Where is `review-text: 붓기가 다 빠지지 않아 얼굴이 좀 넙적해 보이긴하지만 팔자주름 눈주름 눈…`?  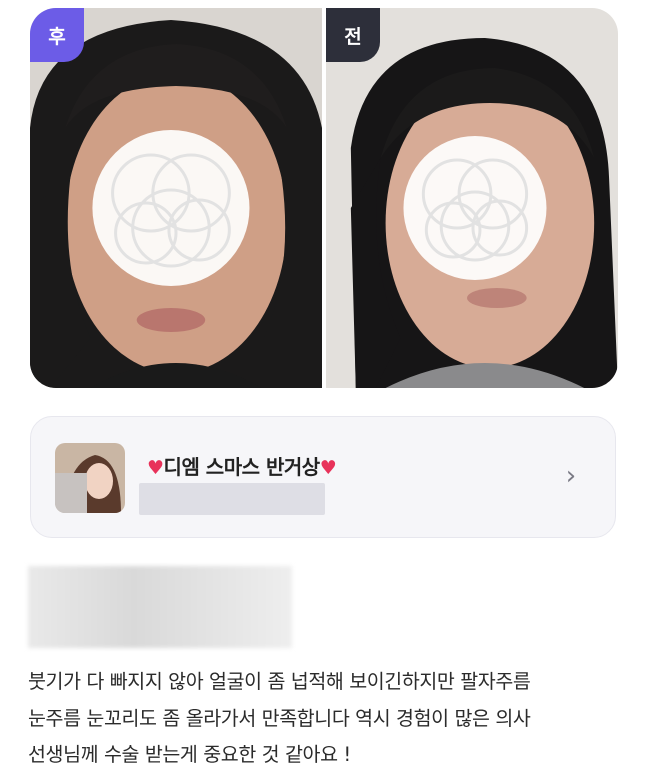
review-text: 붓기가 다 빠지지 않아 얼굴이 좀 넙적해 보이긴하지만 팔자주름 눈주름 눈… is located at coordinates (326, 719).